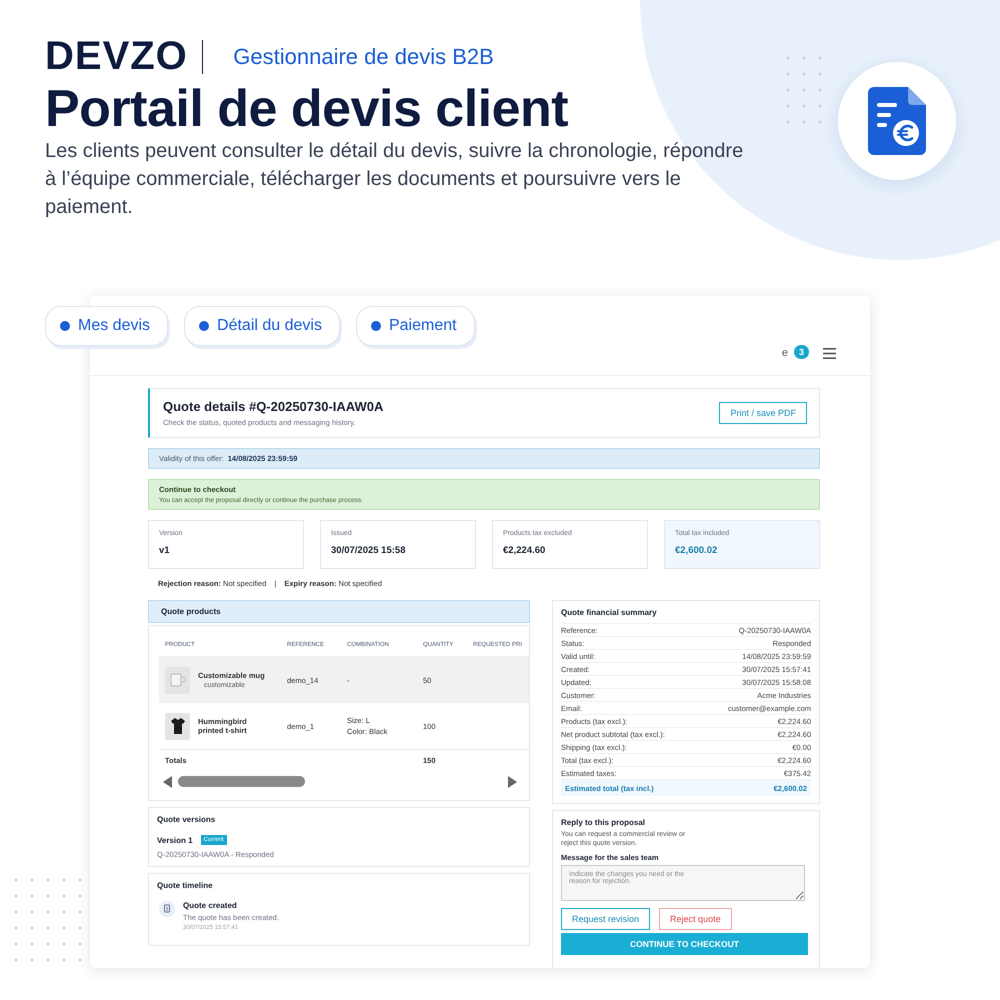 The image size is (1000, 1000). What do you see at coordinates (695, 919) in the screenshot?
I see `reject-button: Reject quote` at bounding box center [695, 919].